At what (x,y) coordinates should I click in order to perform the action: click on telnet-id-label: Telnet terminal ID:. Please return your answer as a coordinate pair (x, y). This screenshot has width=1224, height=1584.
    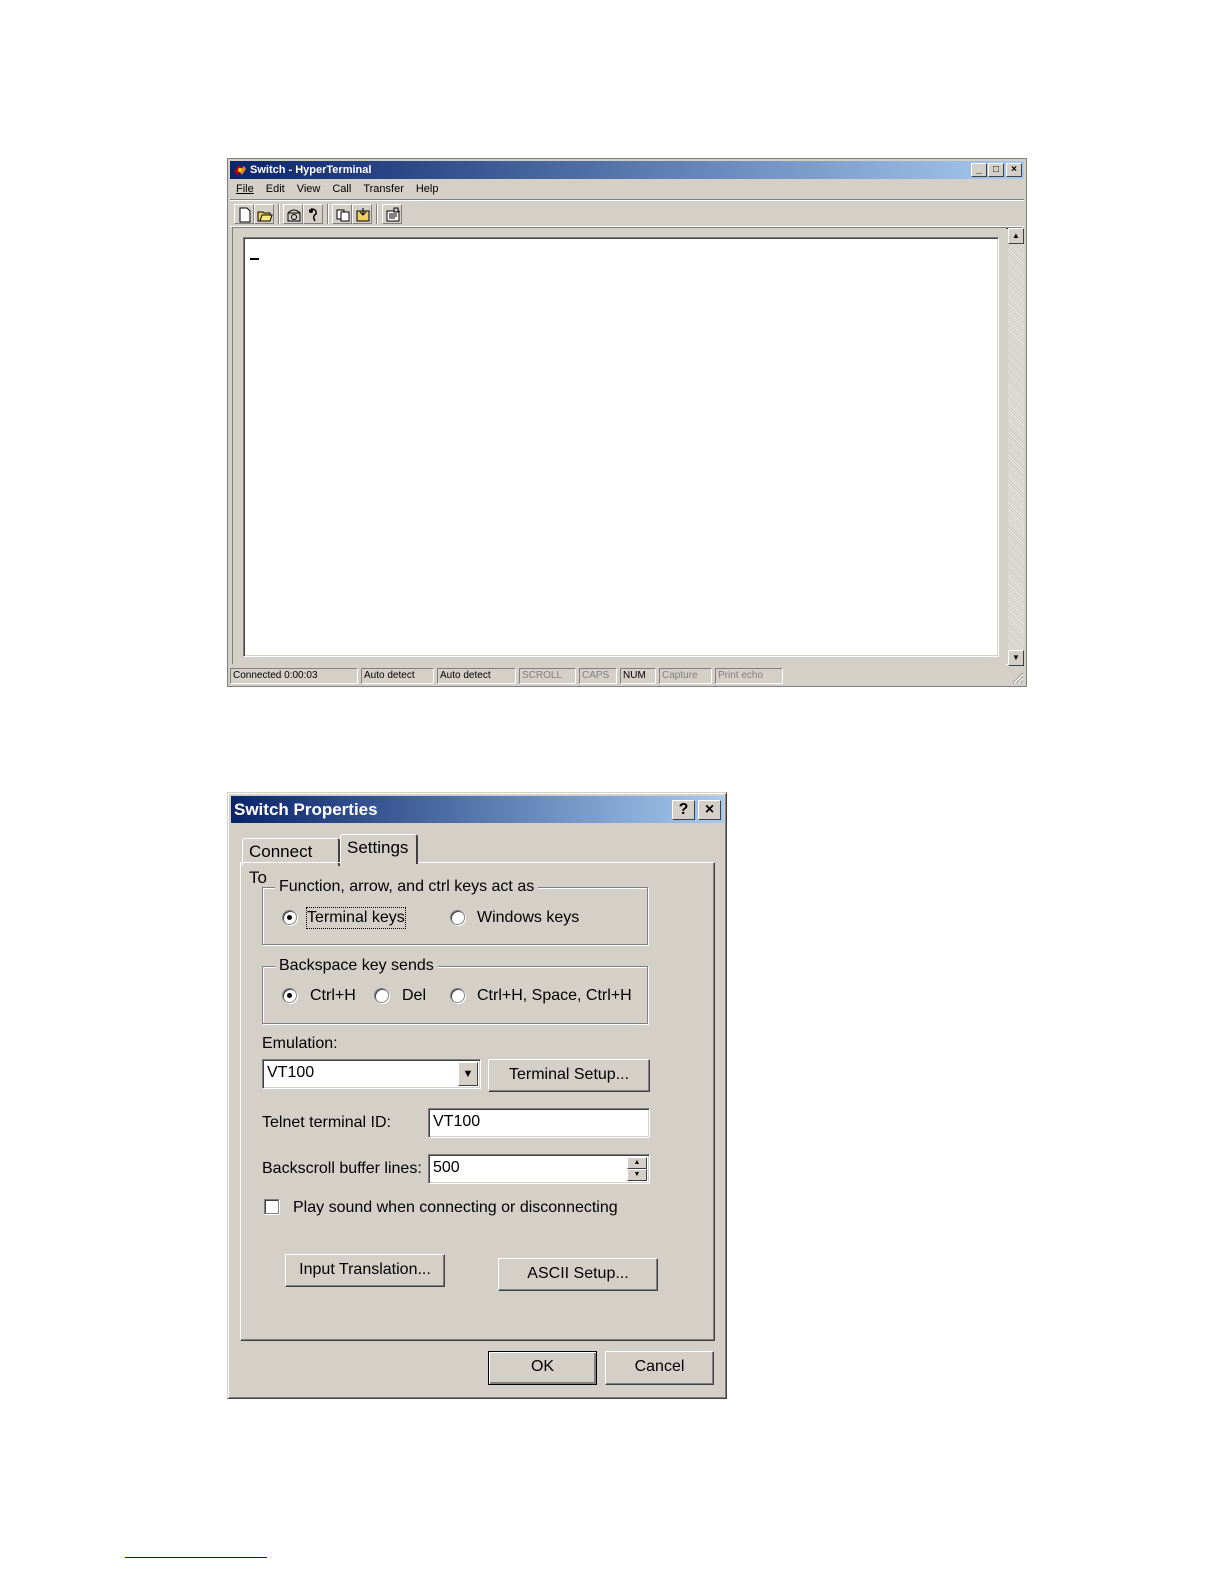
    Looking at the image, I should click on (326, 1122).